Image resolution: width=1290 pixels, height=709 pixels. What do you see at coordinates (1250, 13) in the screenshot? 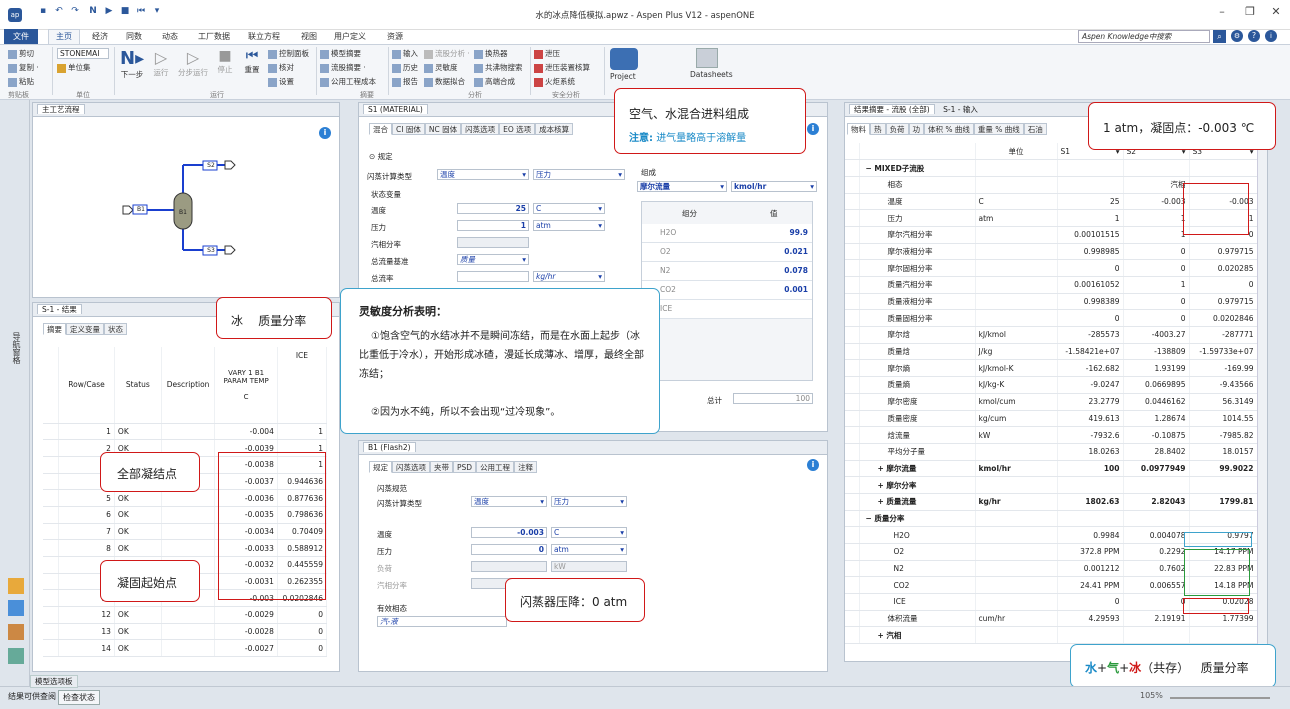
I see `restore-icon: ❐` at bounding box center [1250, 13].